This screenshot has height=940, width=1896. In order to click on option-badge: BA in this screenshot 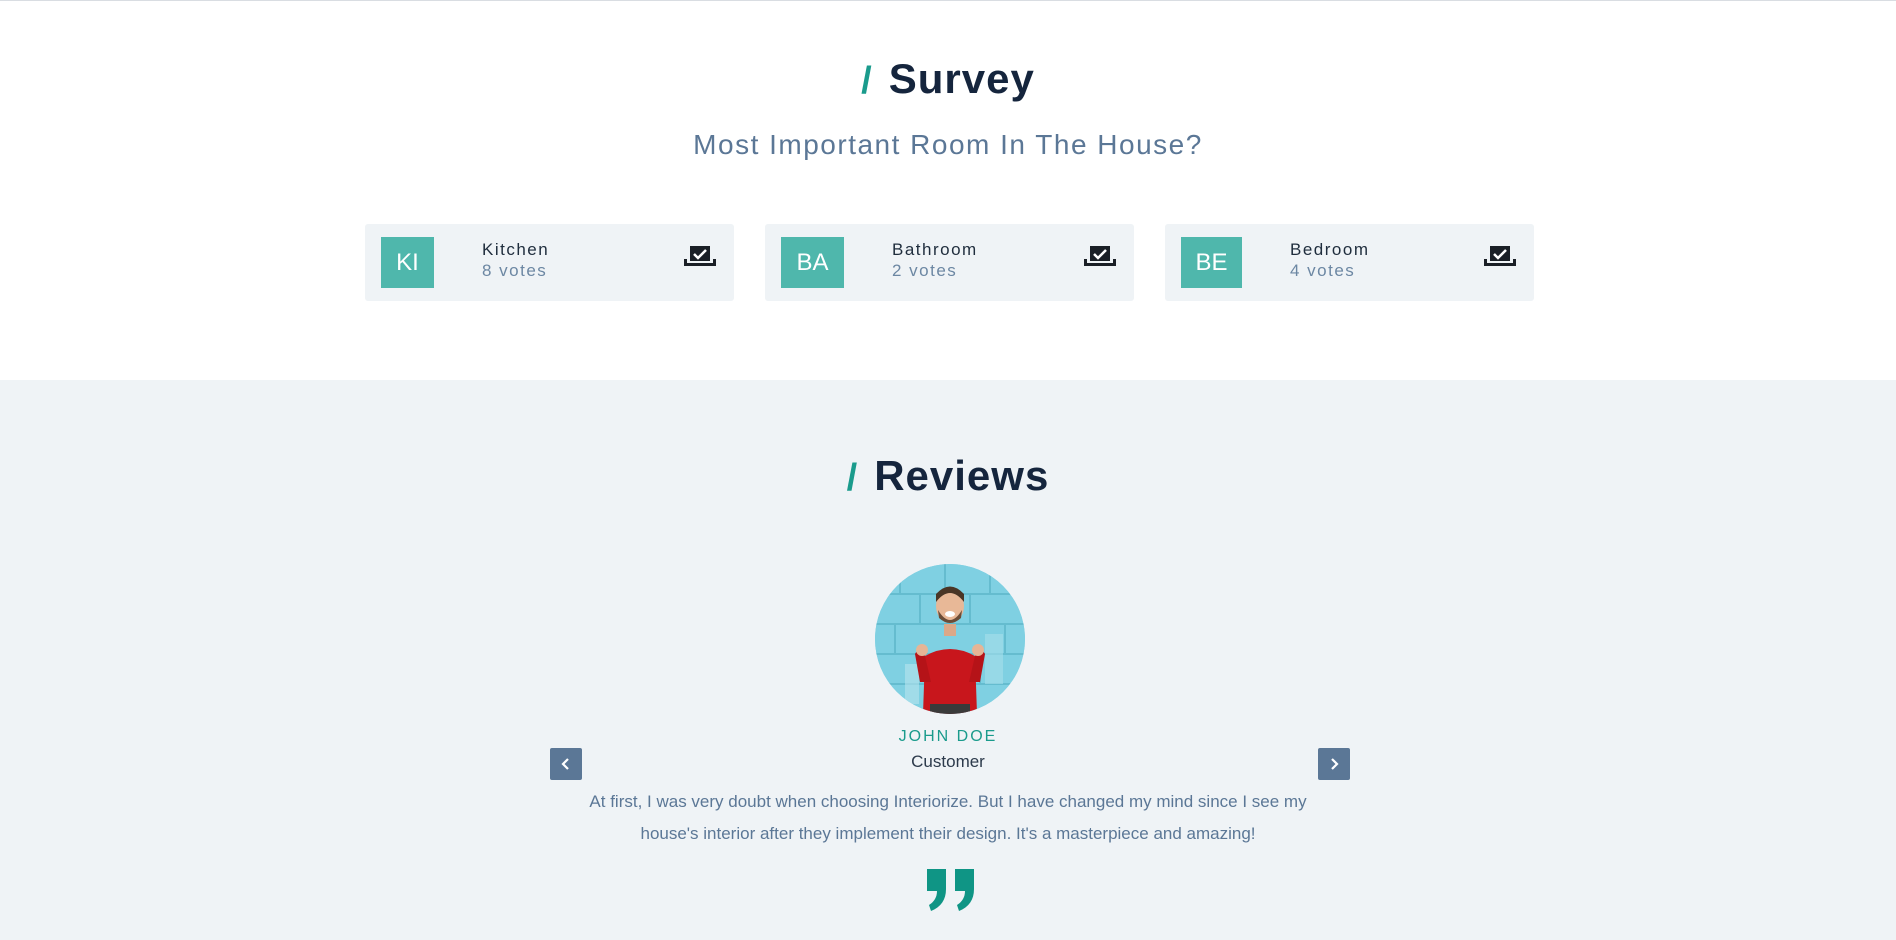, I will do `click(812, 262)`.